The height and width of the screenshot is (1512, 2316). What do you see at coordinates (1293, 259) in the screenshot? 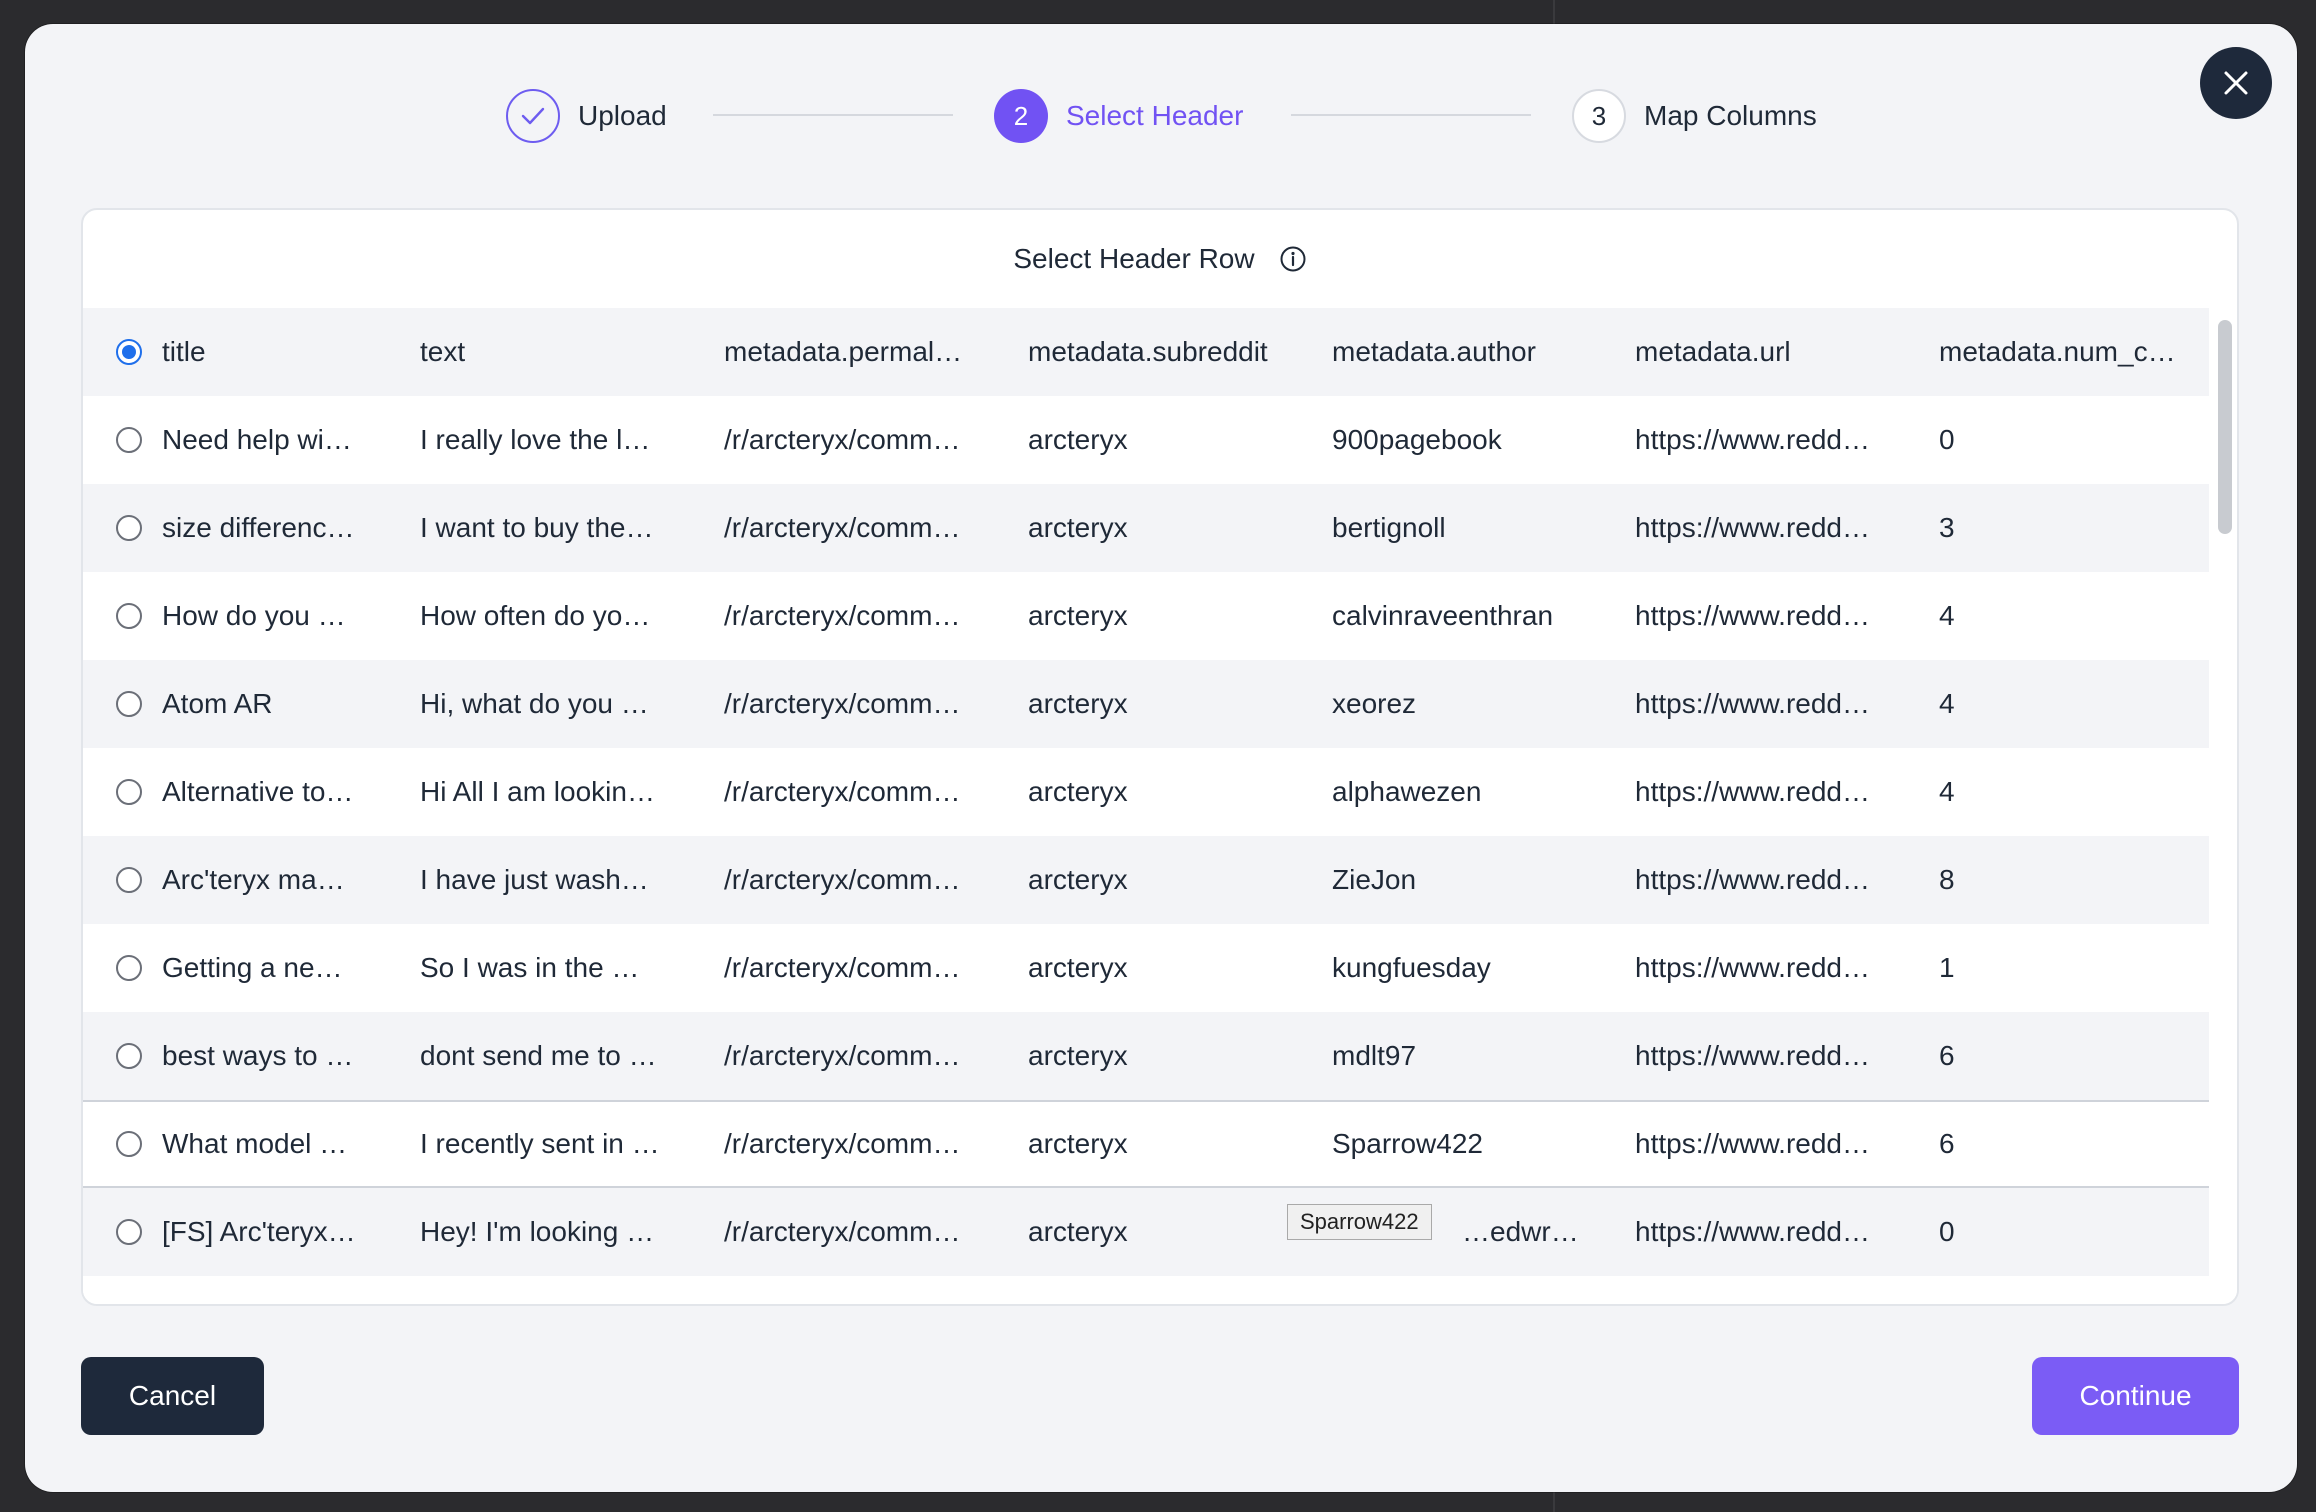
I see `info-icon` at bounding box center [1293, 259].